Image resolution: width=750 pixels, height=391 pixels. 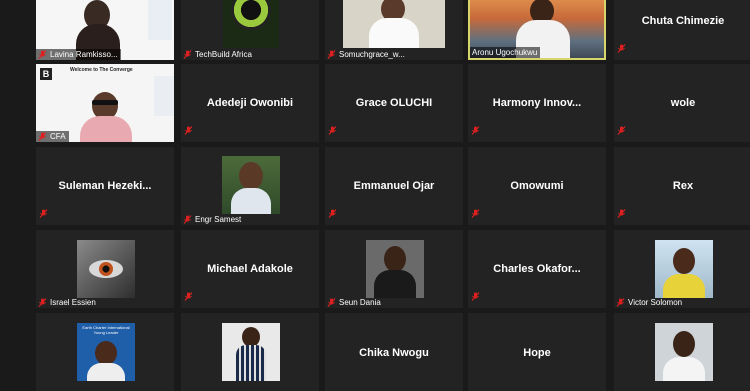 What do you see at coordinates (101, 70) in the screenshot?
I see `slide-title: Welcome to The Converge` at bounding box center [101, 70].